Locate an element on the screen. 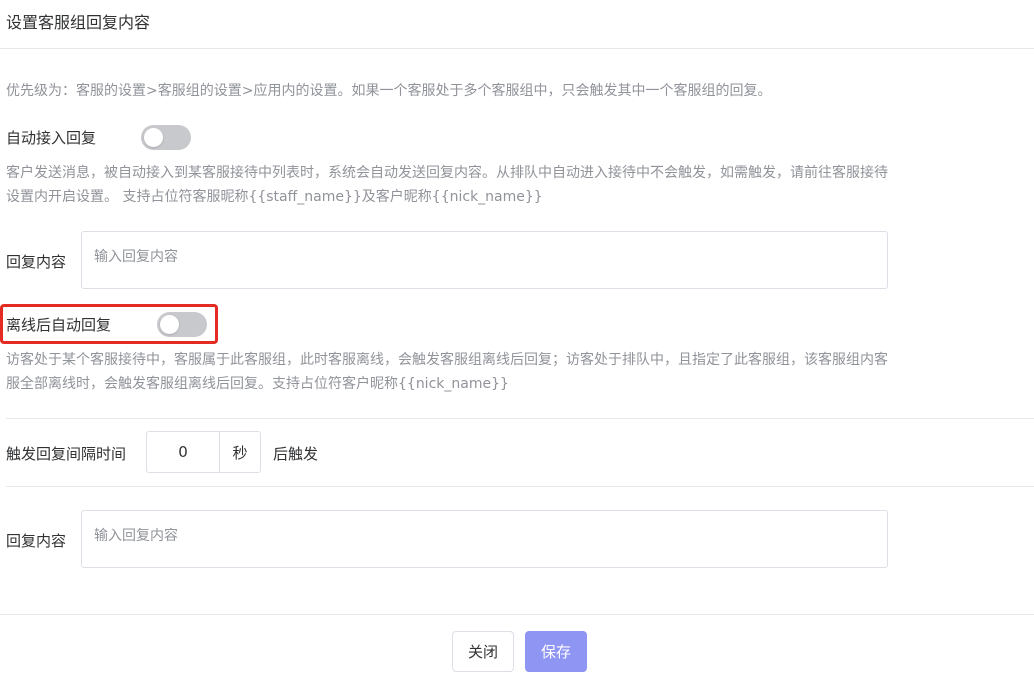 This screenshot has width=1034, height=681. interval-unit: 秒 is located at coordinates (239, 452).